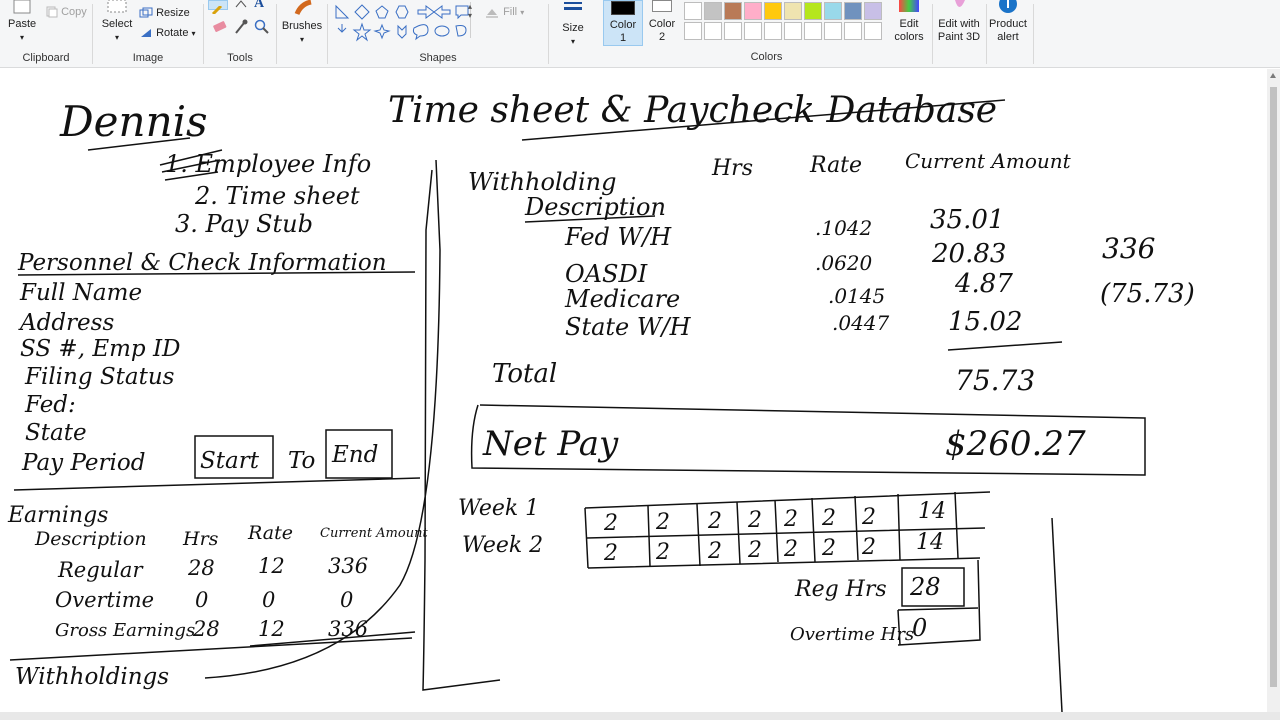 The image size is (1280, 720). I want to click on rotate-label: Rotate, so click(172, 33).